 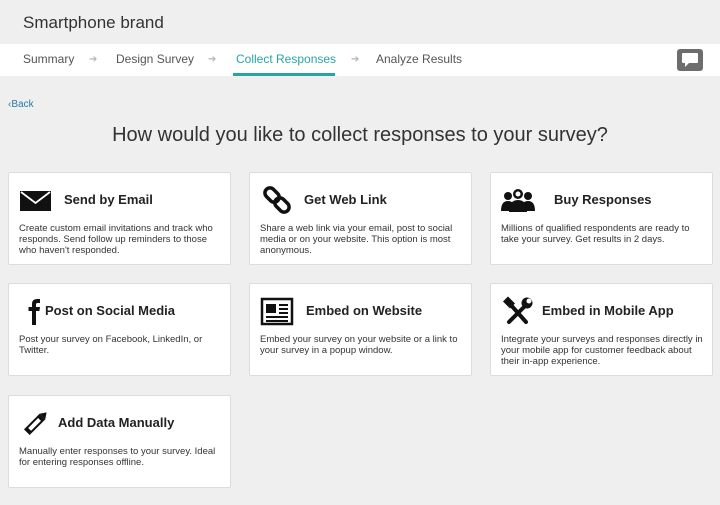 What do you see at coordinates (345, 199) in the screenshot?
I see `card-title: Get Web Link` at bounding box center [345, 199].